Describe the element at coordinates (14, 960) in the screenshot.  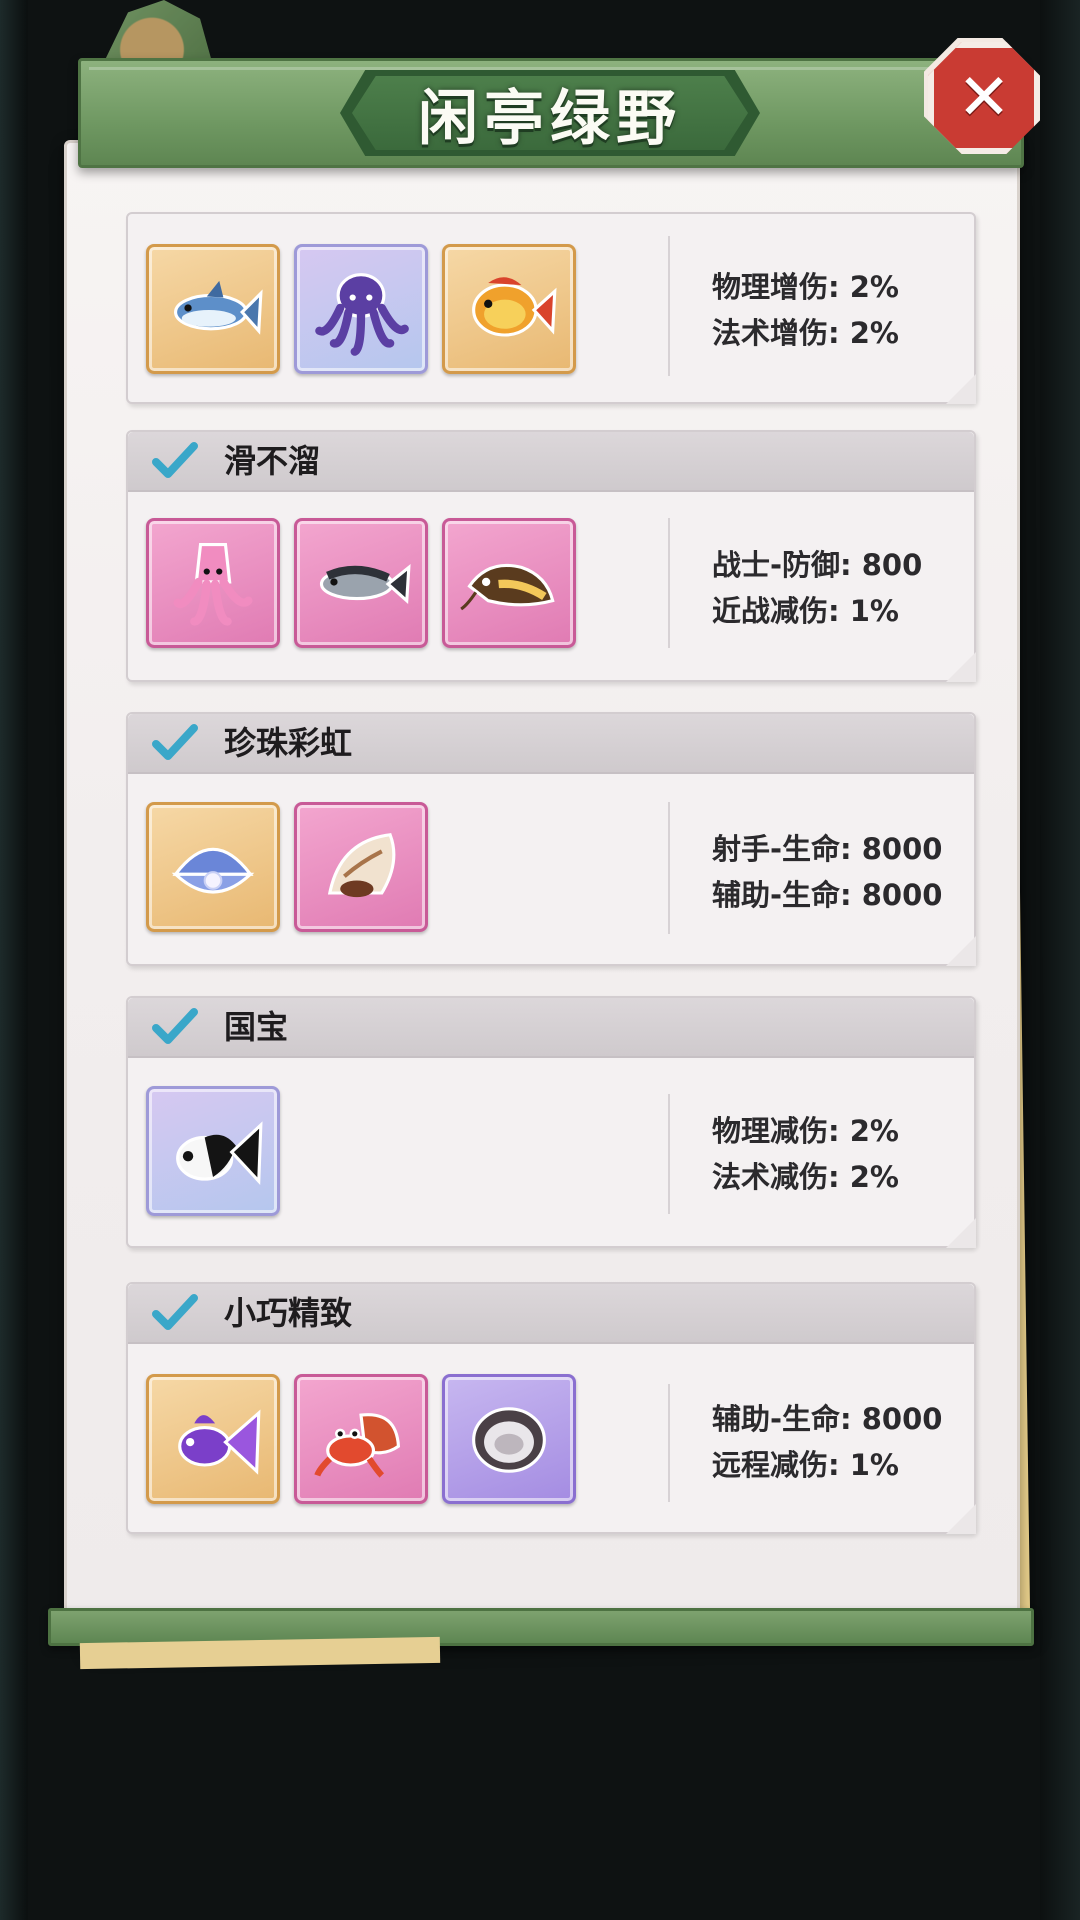
I see `device-bezel-left` at that location.